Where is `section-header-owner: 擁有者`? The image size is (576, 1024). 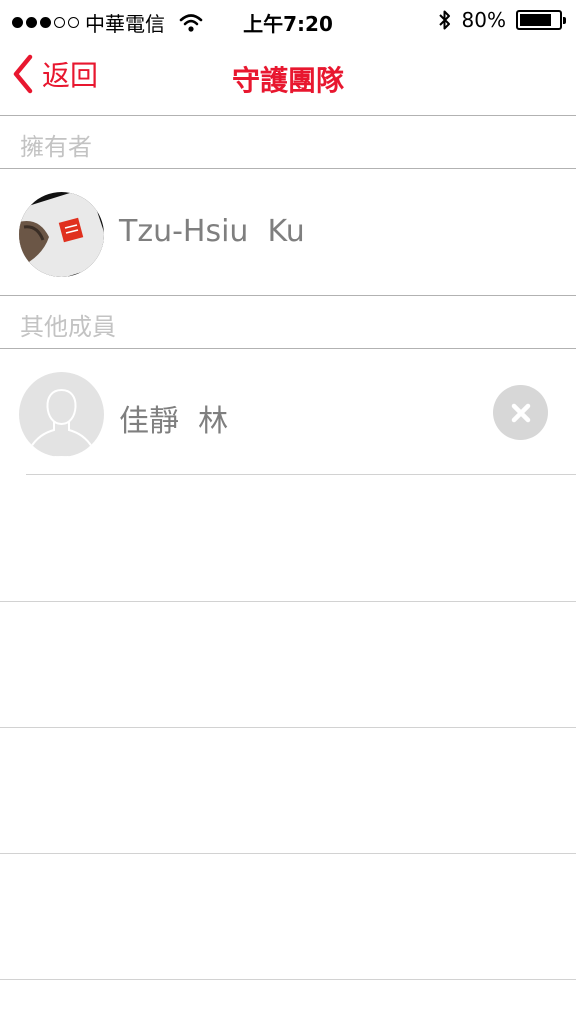 section-header-owner: 擁有者 is located at coordinates (288, 143).